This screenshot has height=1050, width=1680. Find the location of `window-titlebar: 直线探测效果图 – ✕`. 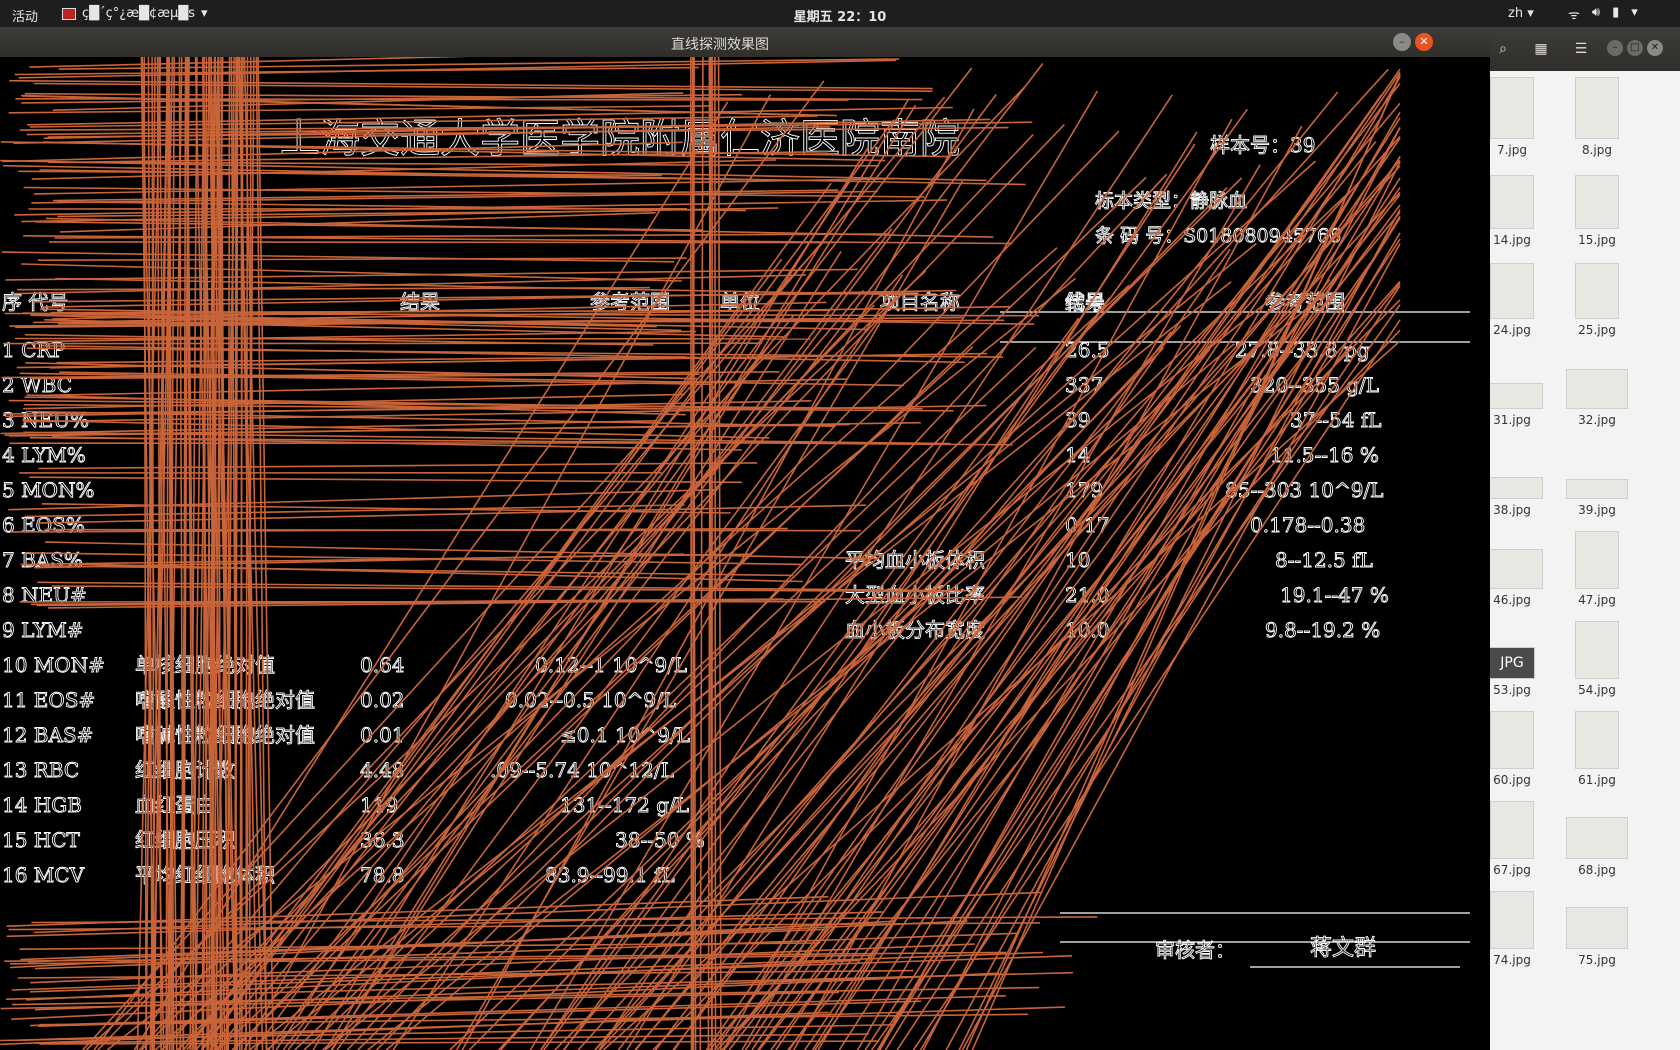

window-titlebar: 直线探测效果图 – ✕ is located at coordinates (745, 42).